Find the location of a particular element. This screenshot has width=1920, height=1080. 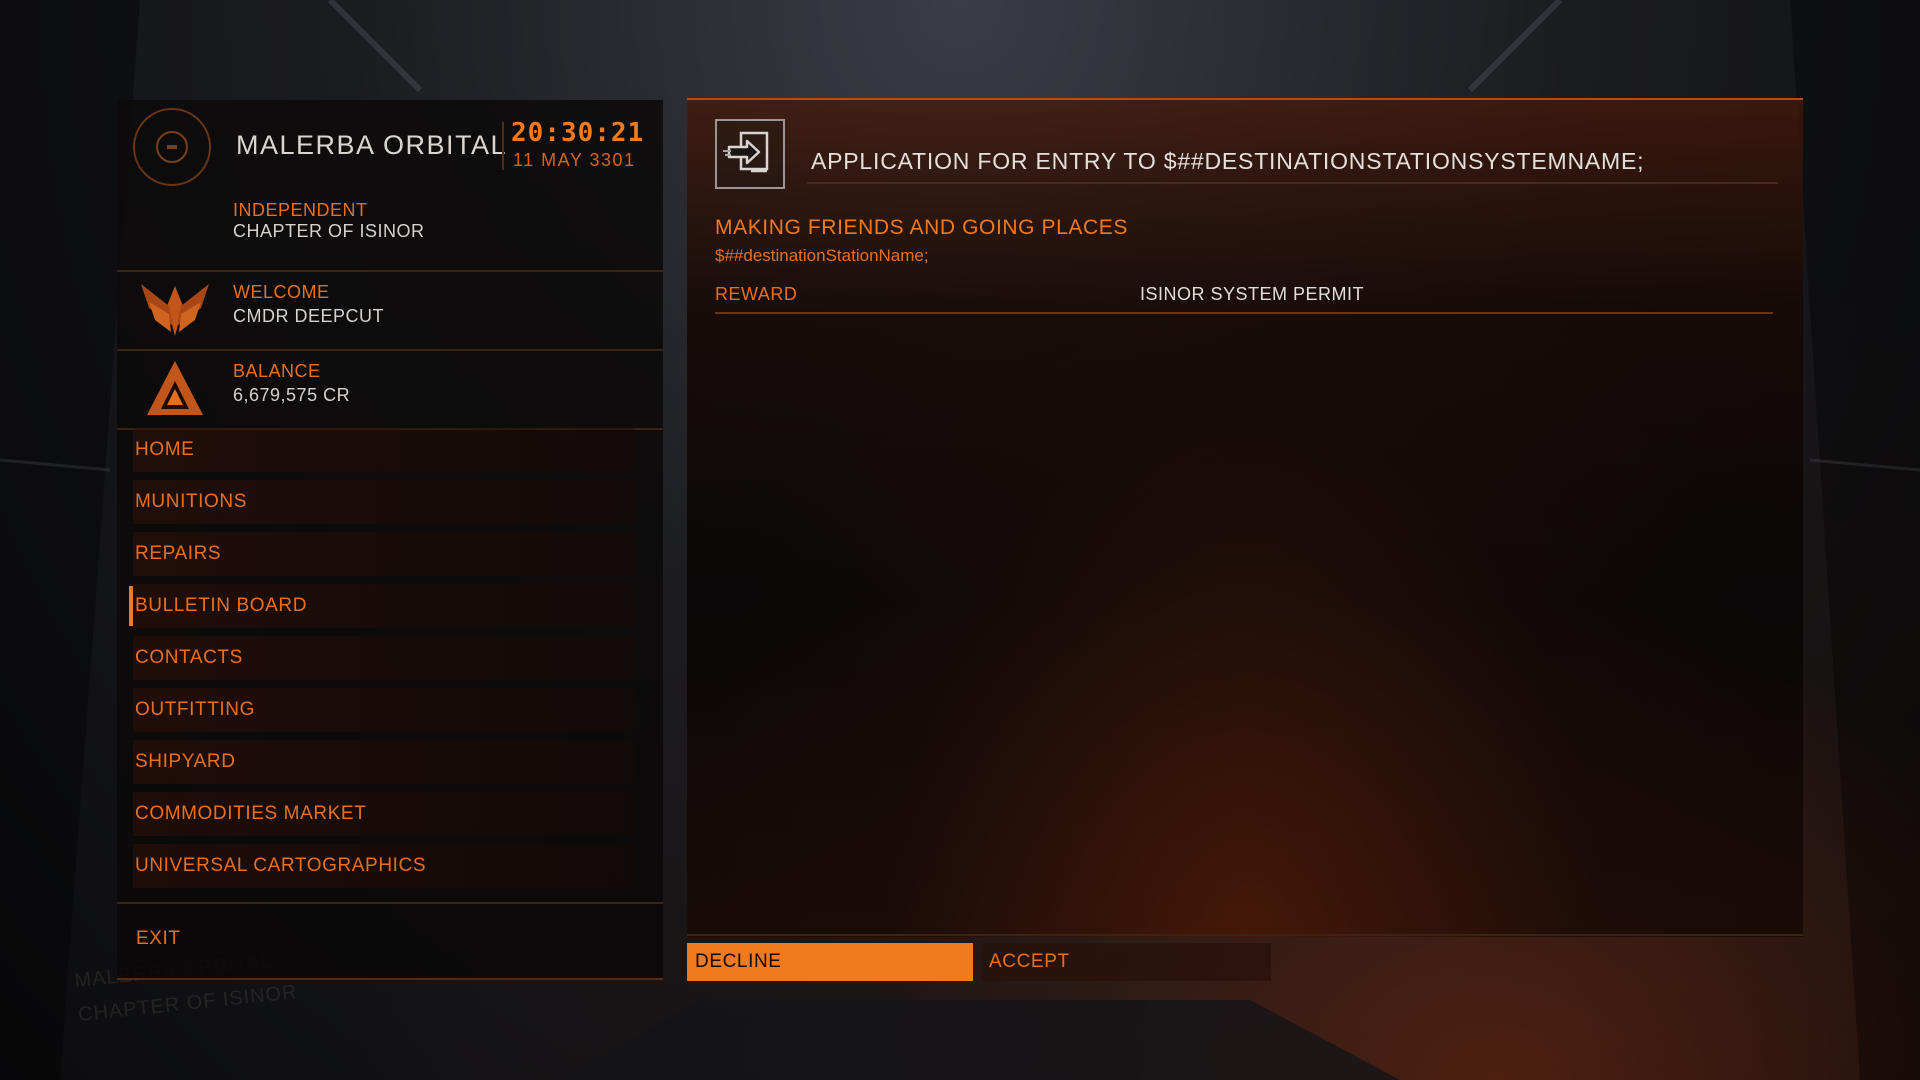

menu-item-shipyard: SHIPYARD is located at coordinates (384, 762).